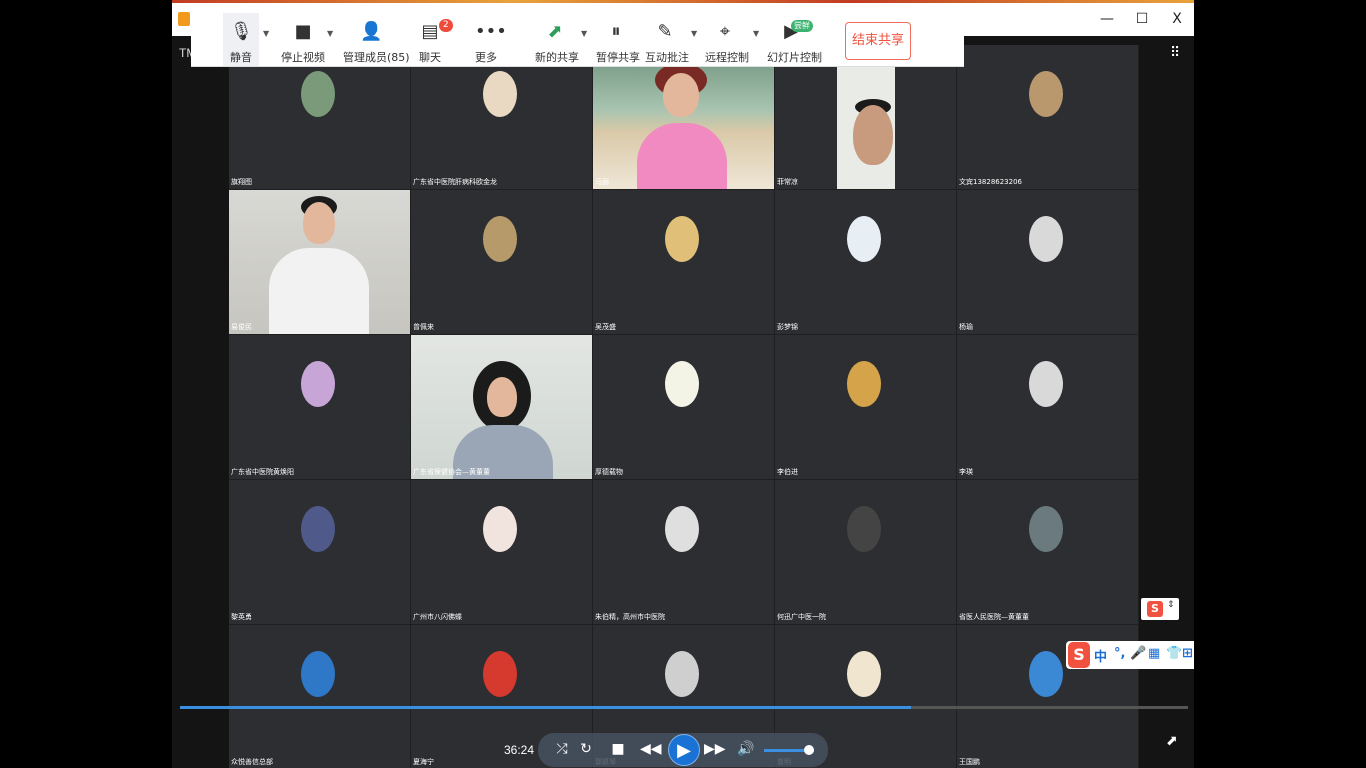  I want to click on volume-icon: 🔊, so click(746, 749).